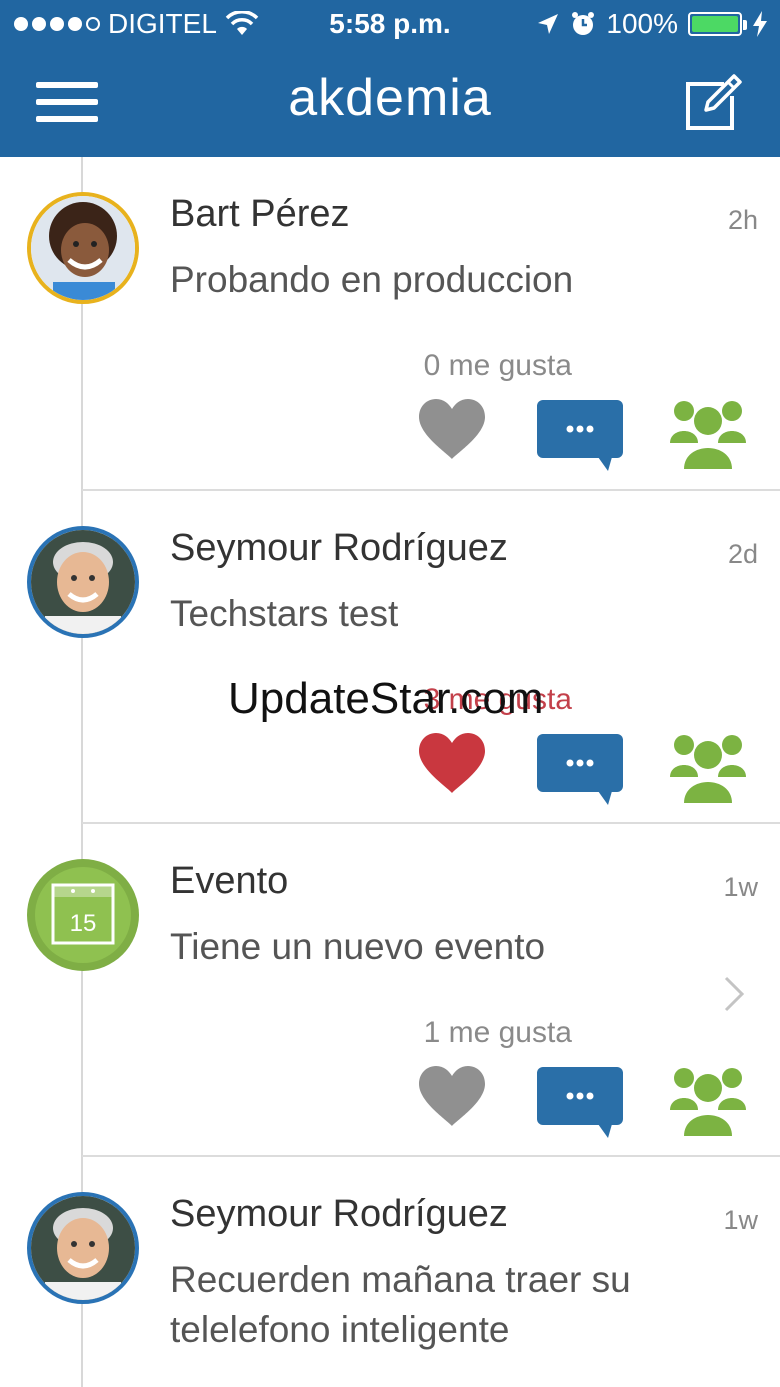  Describe the element at coordinates (717, 24) in the screenshot. I see `battery-icon` at that location.